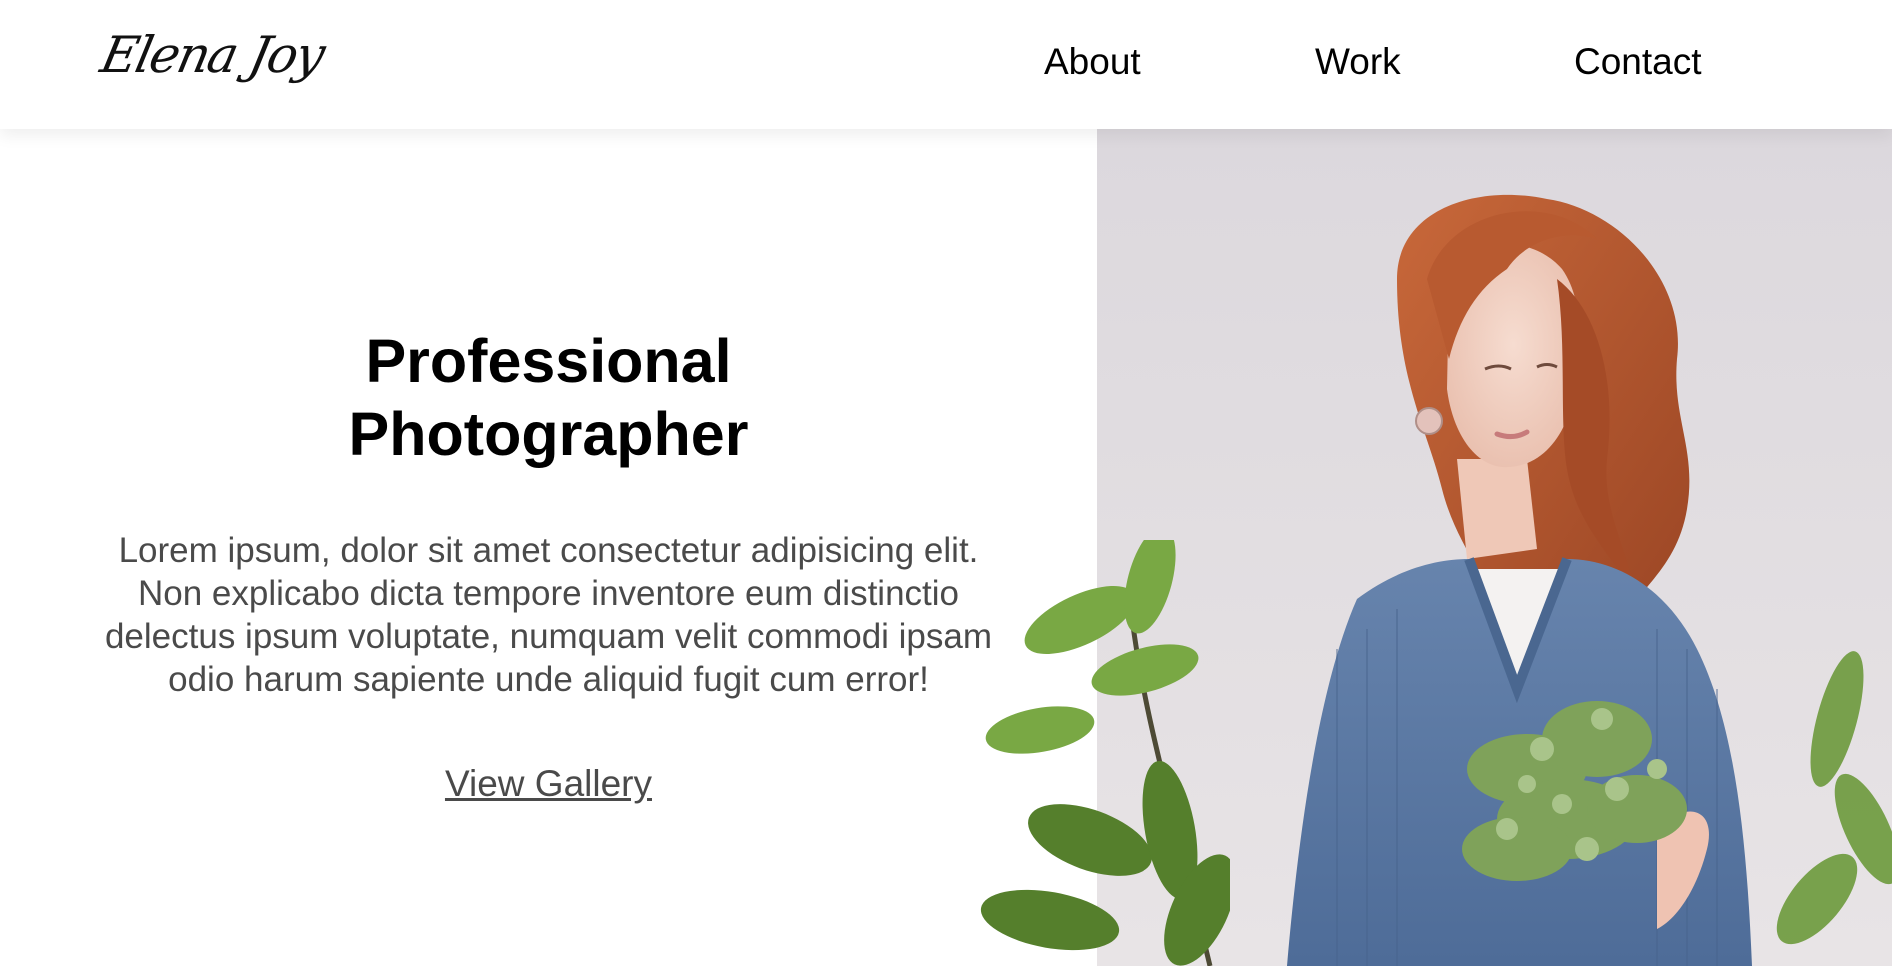  I want to click on view-gallery-container: View Gallery, so click(548, 784).